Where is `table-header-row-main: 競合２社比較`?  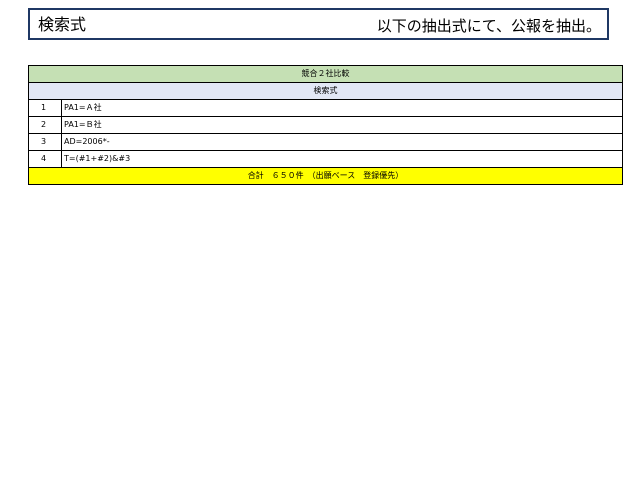 table-header-row-main: 競合２社比較 is located at coordinates (325, 74).